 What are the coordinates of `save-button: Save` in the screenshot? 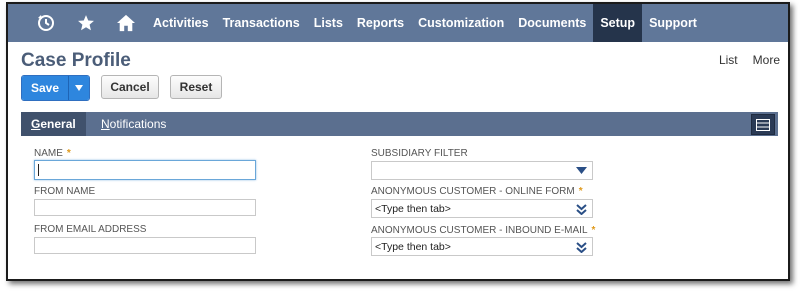 It's located at (45, 88).